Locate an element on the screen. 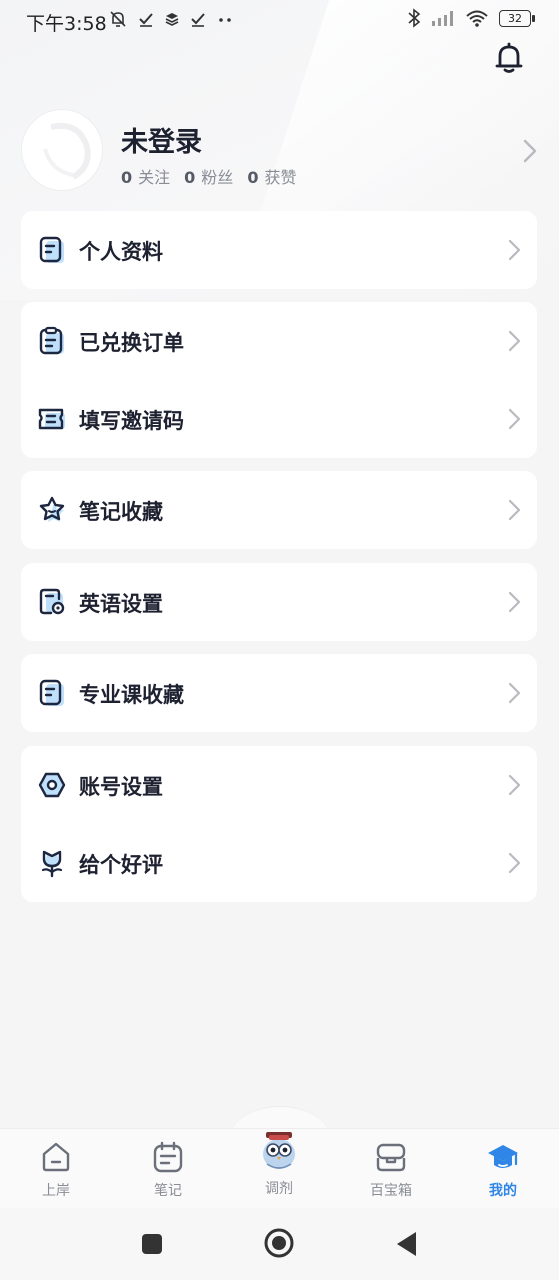 The height and width of the screenshot is (1280, 559). nav-label: 调剂 is located at coordinates (279, 1189).